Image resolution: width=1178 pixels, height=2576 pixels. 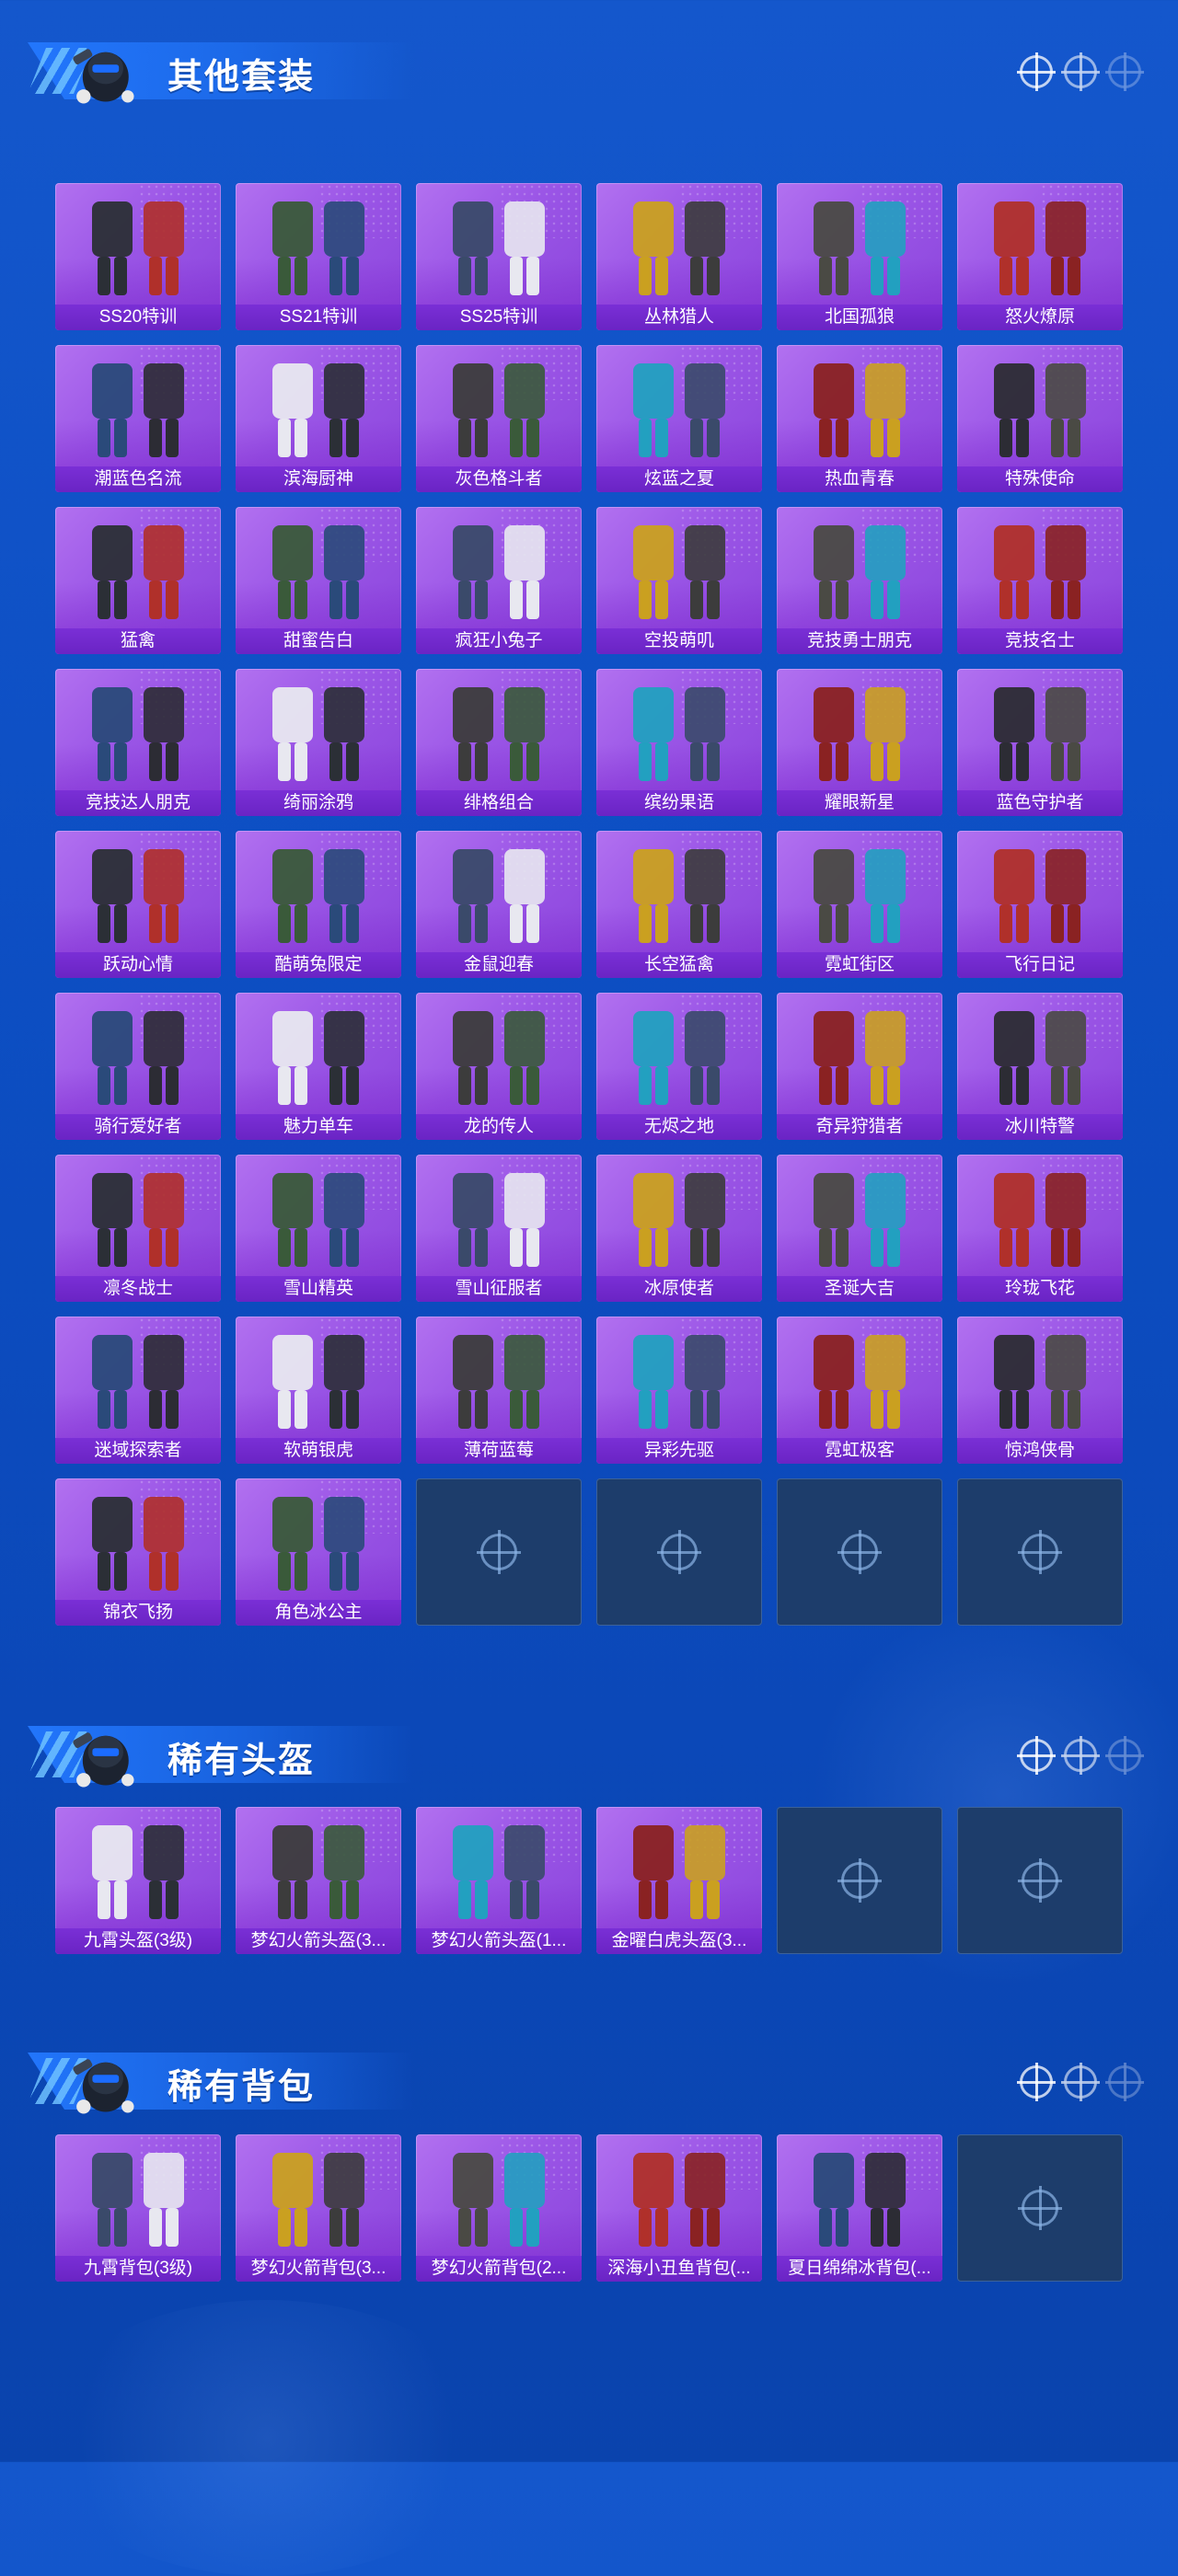 I want to click on item-card: 酷萌兔限定, so click(x=318, y=904).